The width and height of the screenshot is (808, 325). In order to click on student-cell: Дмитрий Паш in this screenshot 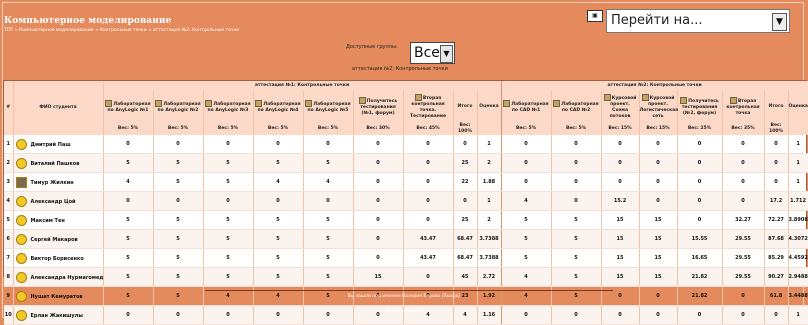, I will do `click(58, 144)`.